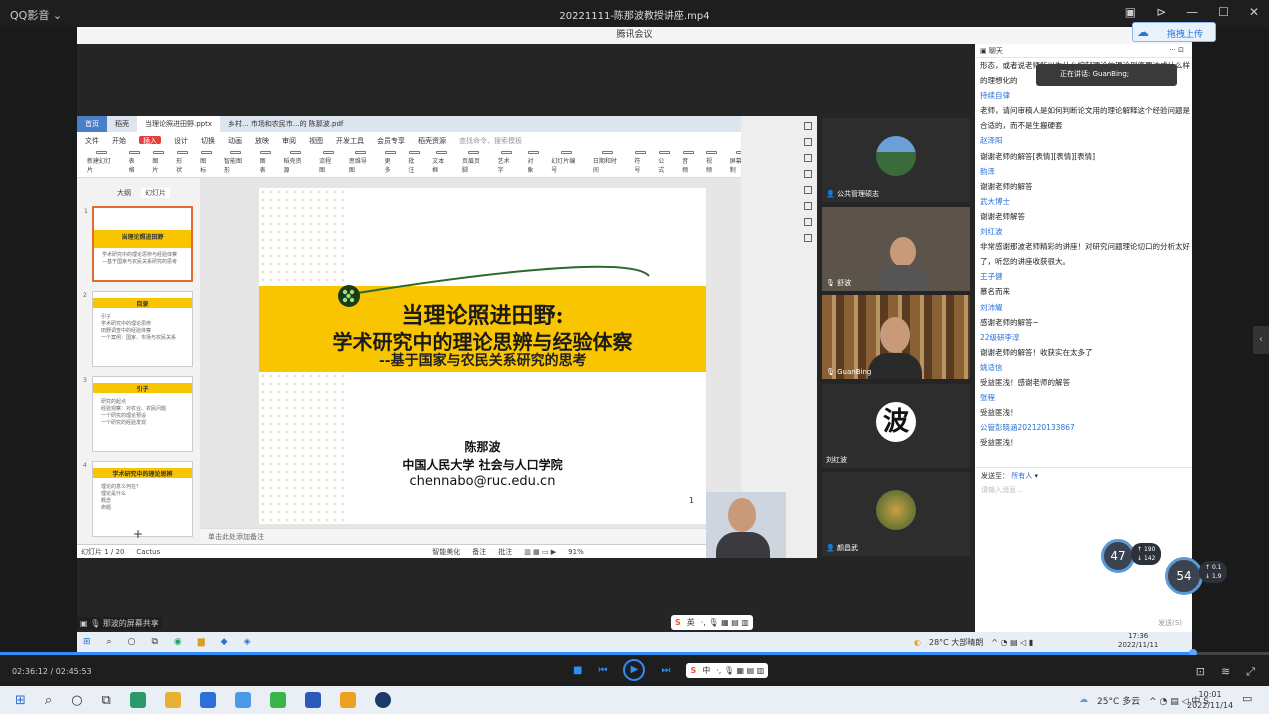 This screenshot has width=1269, height=714. What do you see at coordinates (178, 642) in the screenshot?
I see `edge-icon: ◉` at bounding box center [178, 642].